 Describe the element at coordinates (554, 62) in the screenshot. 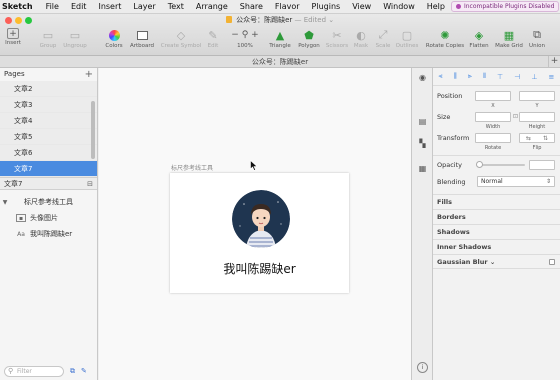

I see `add-tab-button: +` at that location.